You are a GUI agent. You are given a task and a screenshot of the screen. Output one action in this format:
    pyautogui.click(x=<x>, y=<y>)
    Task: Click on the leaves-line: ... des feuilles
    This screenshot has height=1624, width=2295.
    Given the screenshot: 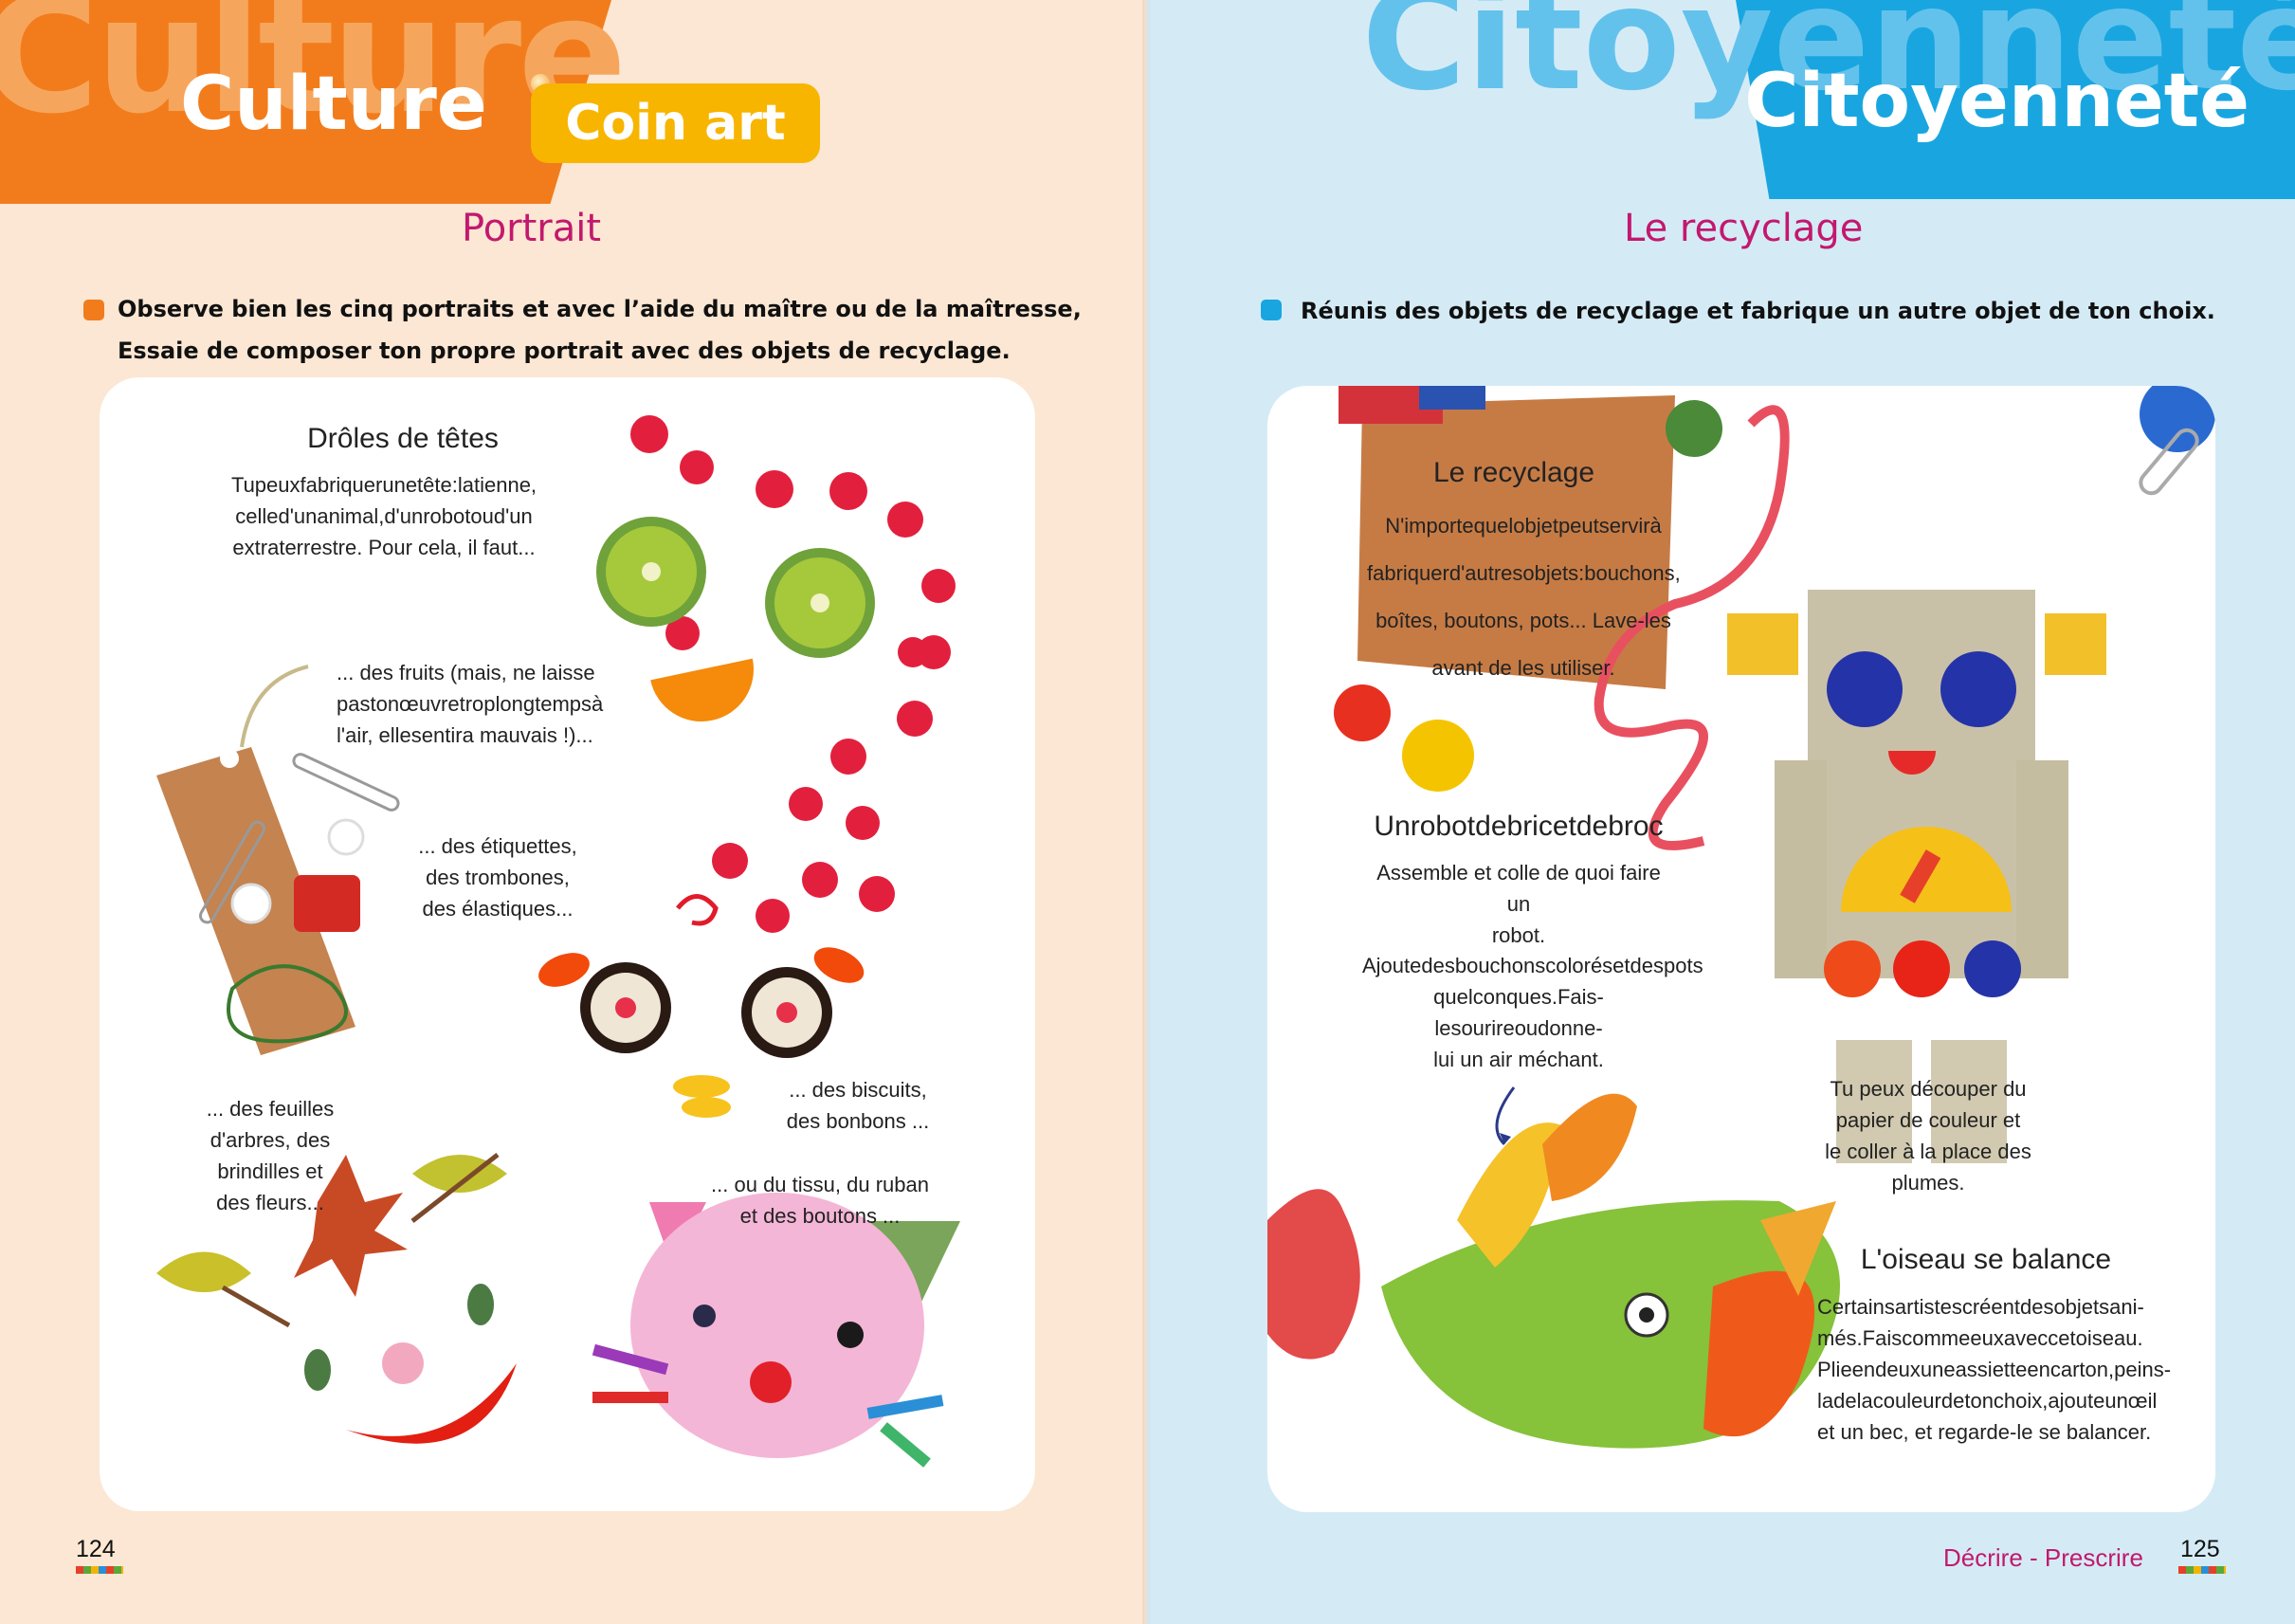 What is the action you would take?
    pyautogui.click(x=271, y=1109)
    